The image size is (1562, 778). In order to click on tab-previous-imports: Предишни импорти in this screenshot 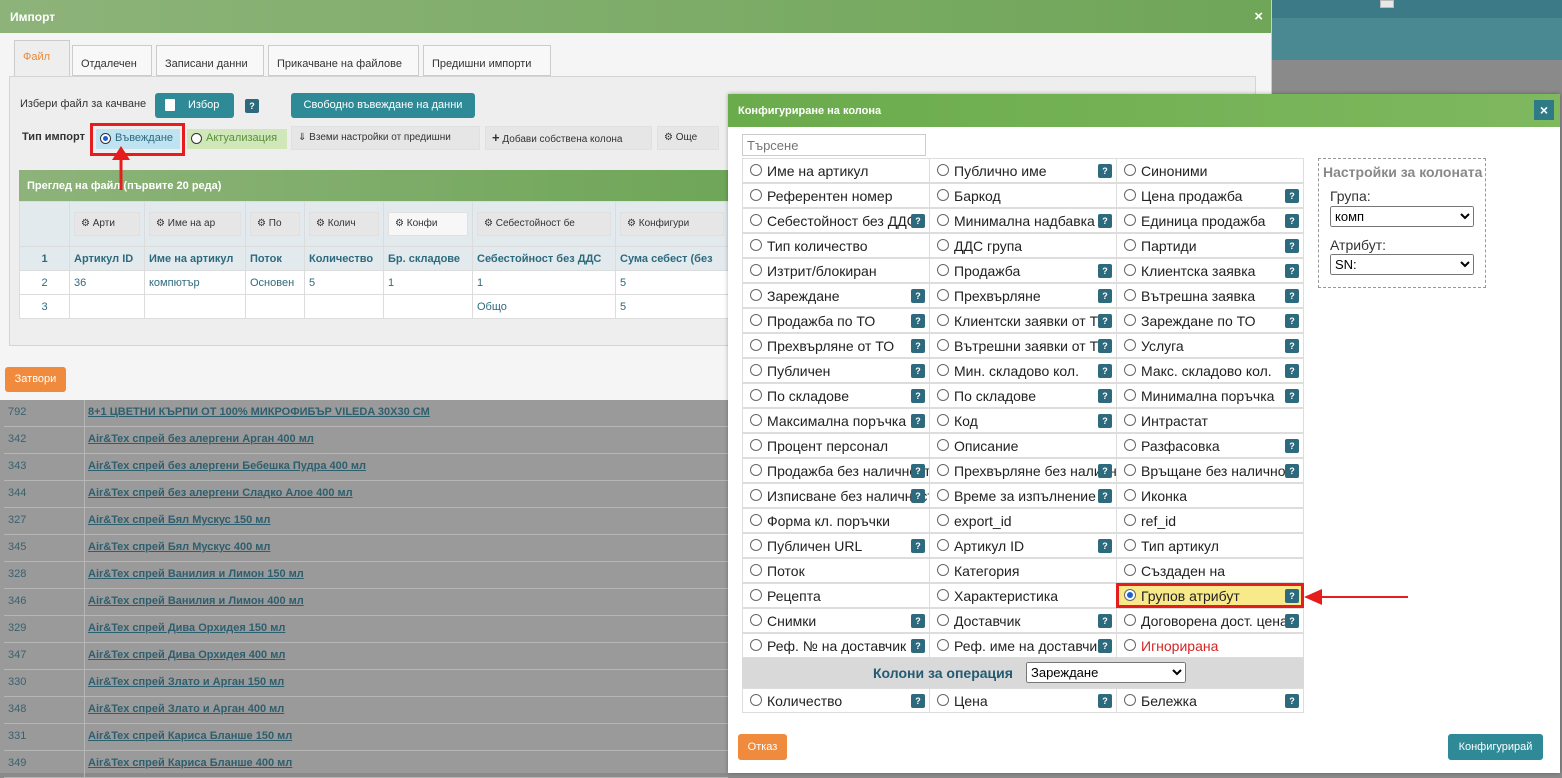, I will do `click(487, 60)`.